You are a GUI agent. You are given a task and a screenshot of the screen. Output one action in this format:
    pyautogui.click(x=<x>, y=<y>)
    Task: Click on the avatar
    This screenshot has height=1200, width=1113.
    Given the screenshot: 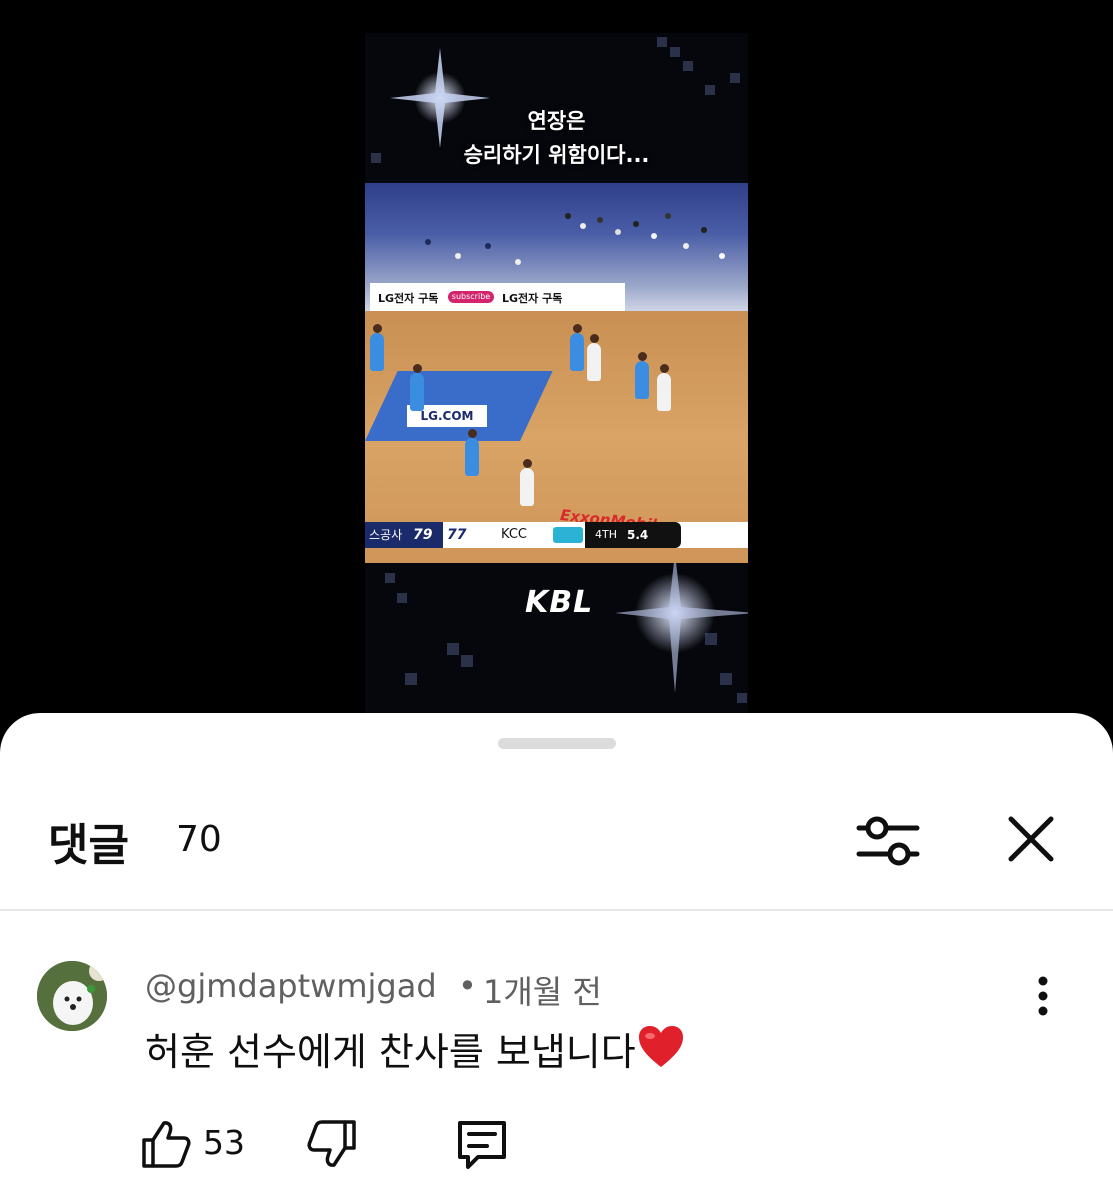 What is the action you would take?
    pyautogui.click(x=72, y=996)
    